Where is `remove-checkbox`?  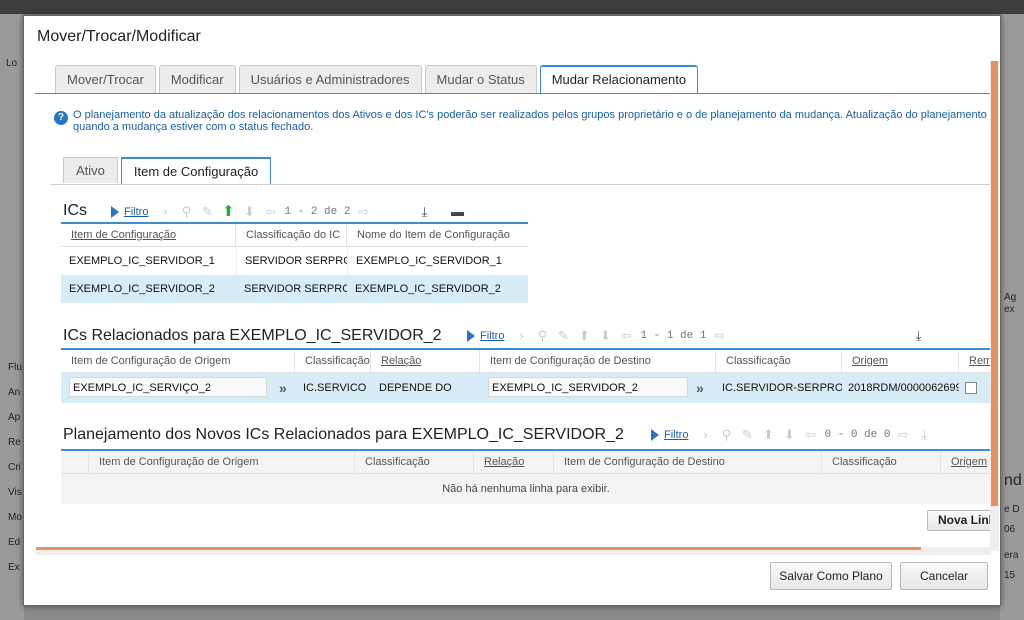 remove-checkbox is located at coordinates (971, 388).